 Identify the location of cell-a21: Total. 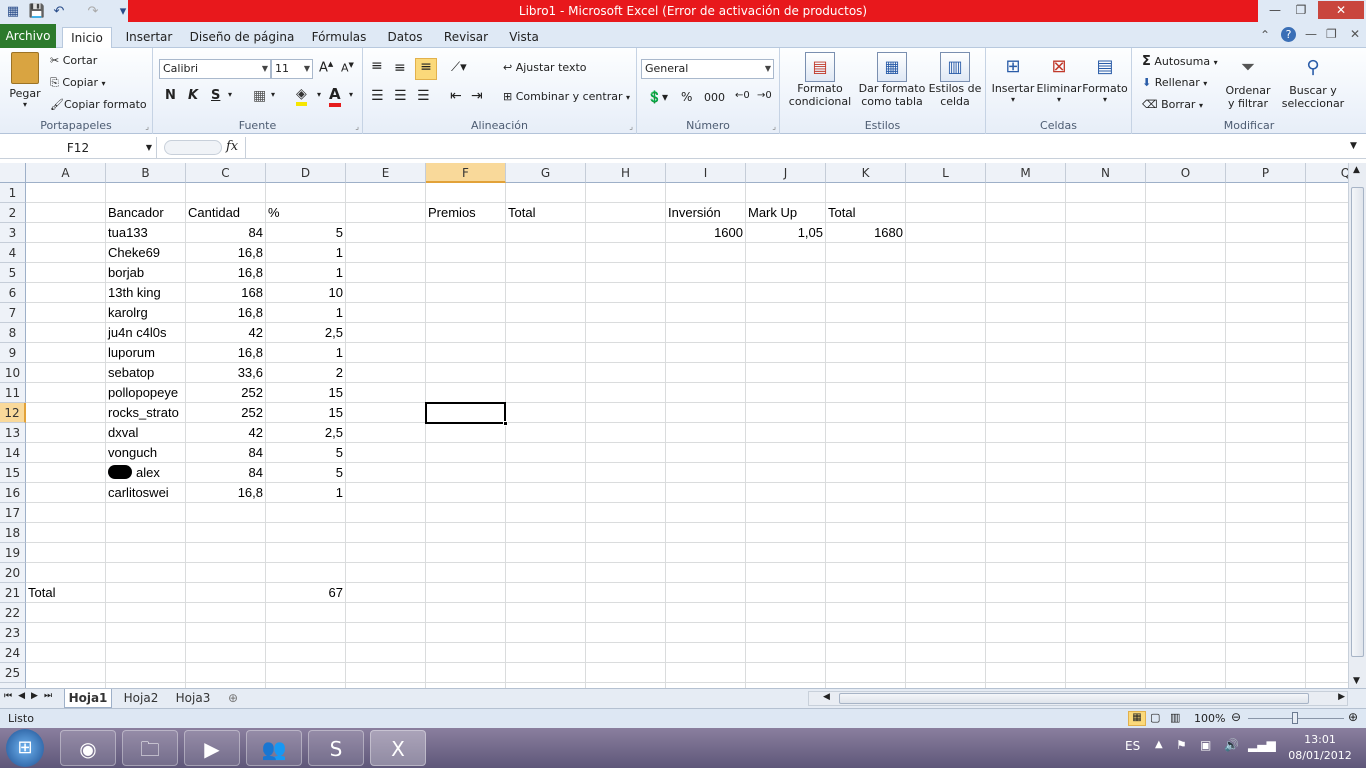
(65, 593).